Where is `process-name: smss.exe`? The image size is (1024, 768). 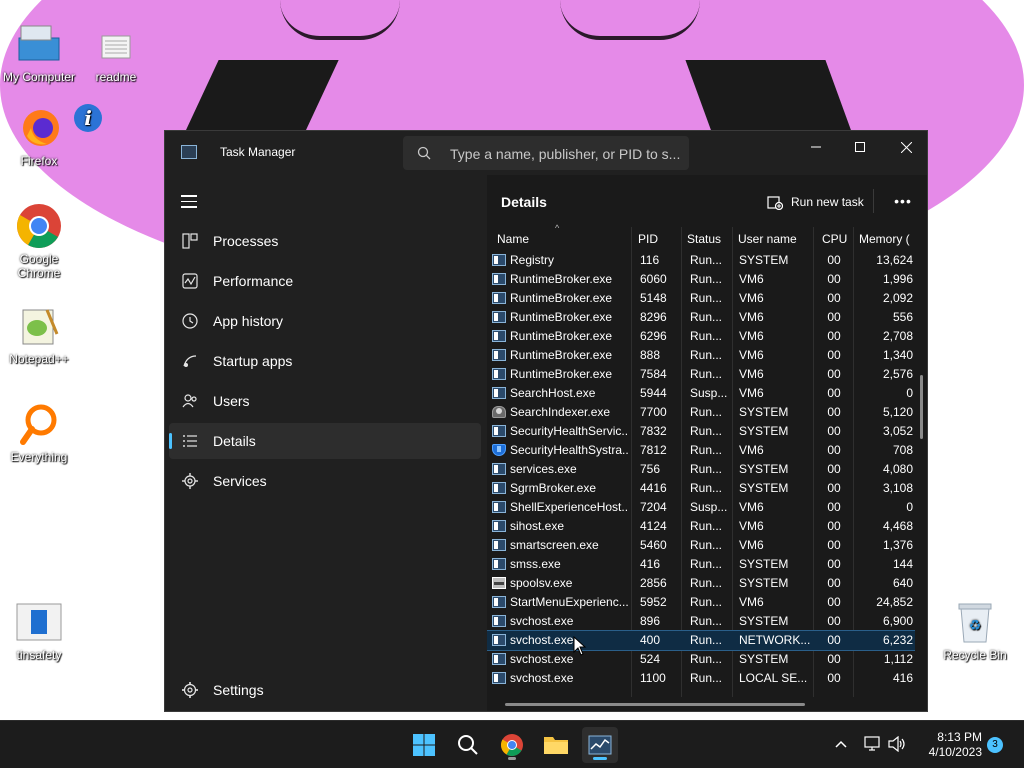 process-name: smss.exe is located at coordinates (535, 564).